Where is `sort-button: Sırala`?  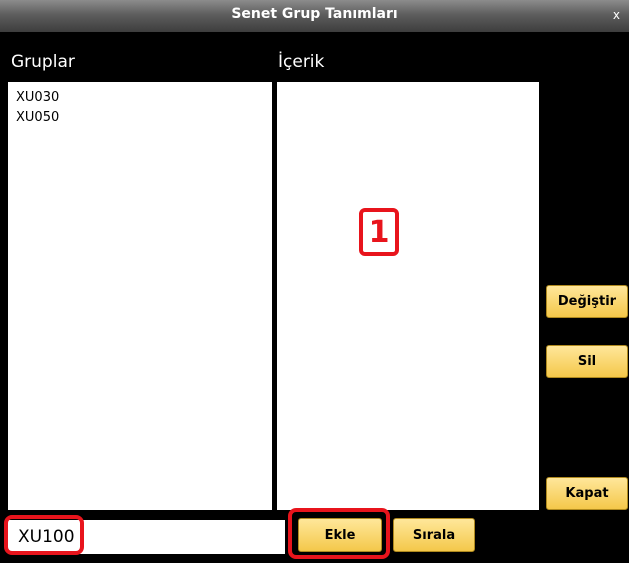
sort-button: Sırala is located at coordinates (434, 535).